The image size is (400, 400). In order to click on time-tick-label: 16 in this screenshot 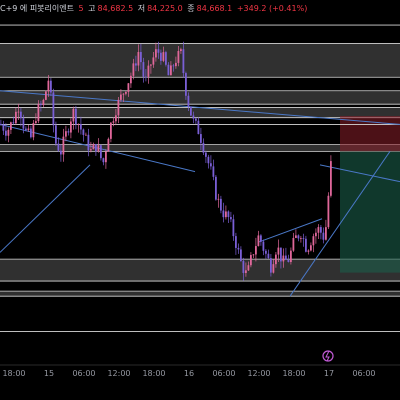, I will do `click(189, 373)`.